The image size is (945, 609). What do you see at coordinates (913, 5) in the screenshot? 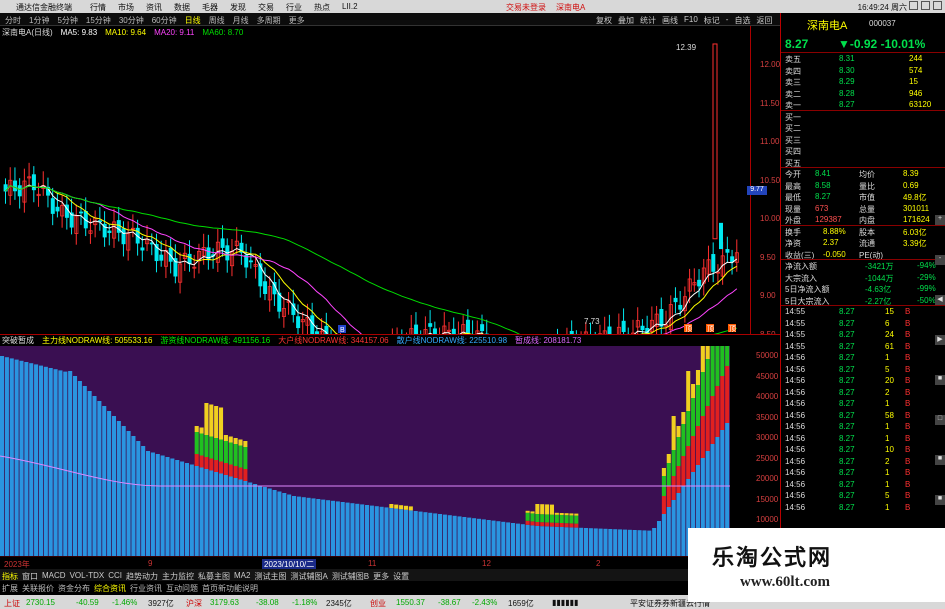
I see `minimize-icon` at bounding box center [913, 5].